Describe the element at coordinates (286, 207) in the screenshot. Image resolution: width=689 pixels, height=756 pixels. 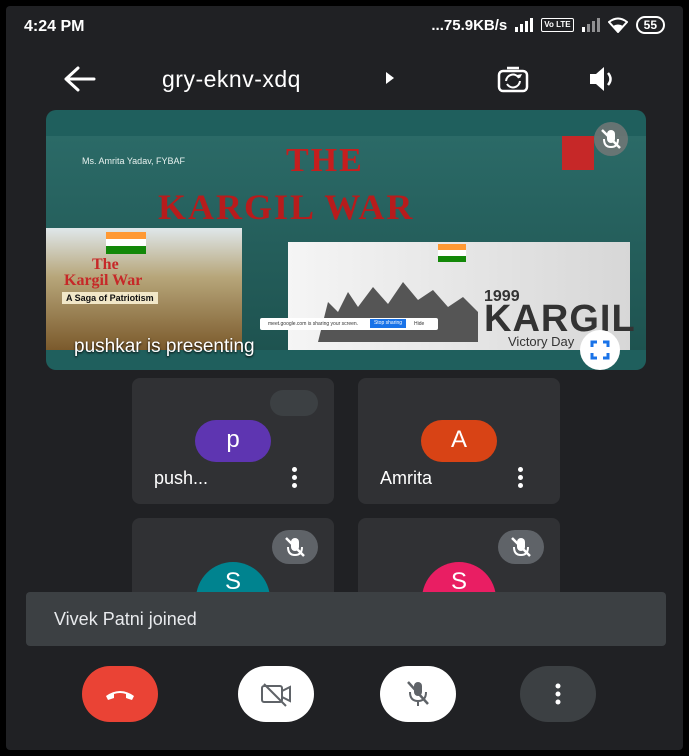
I see `slide-title-line2: KARGIL WAR` at that location.